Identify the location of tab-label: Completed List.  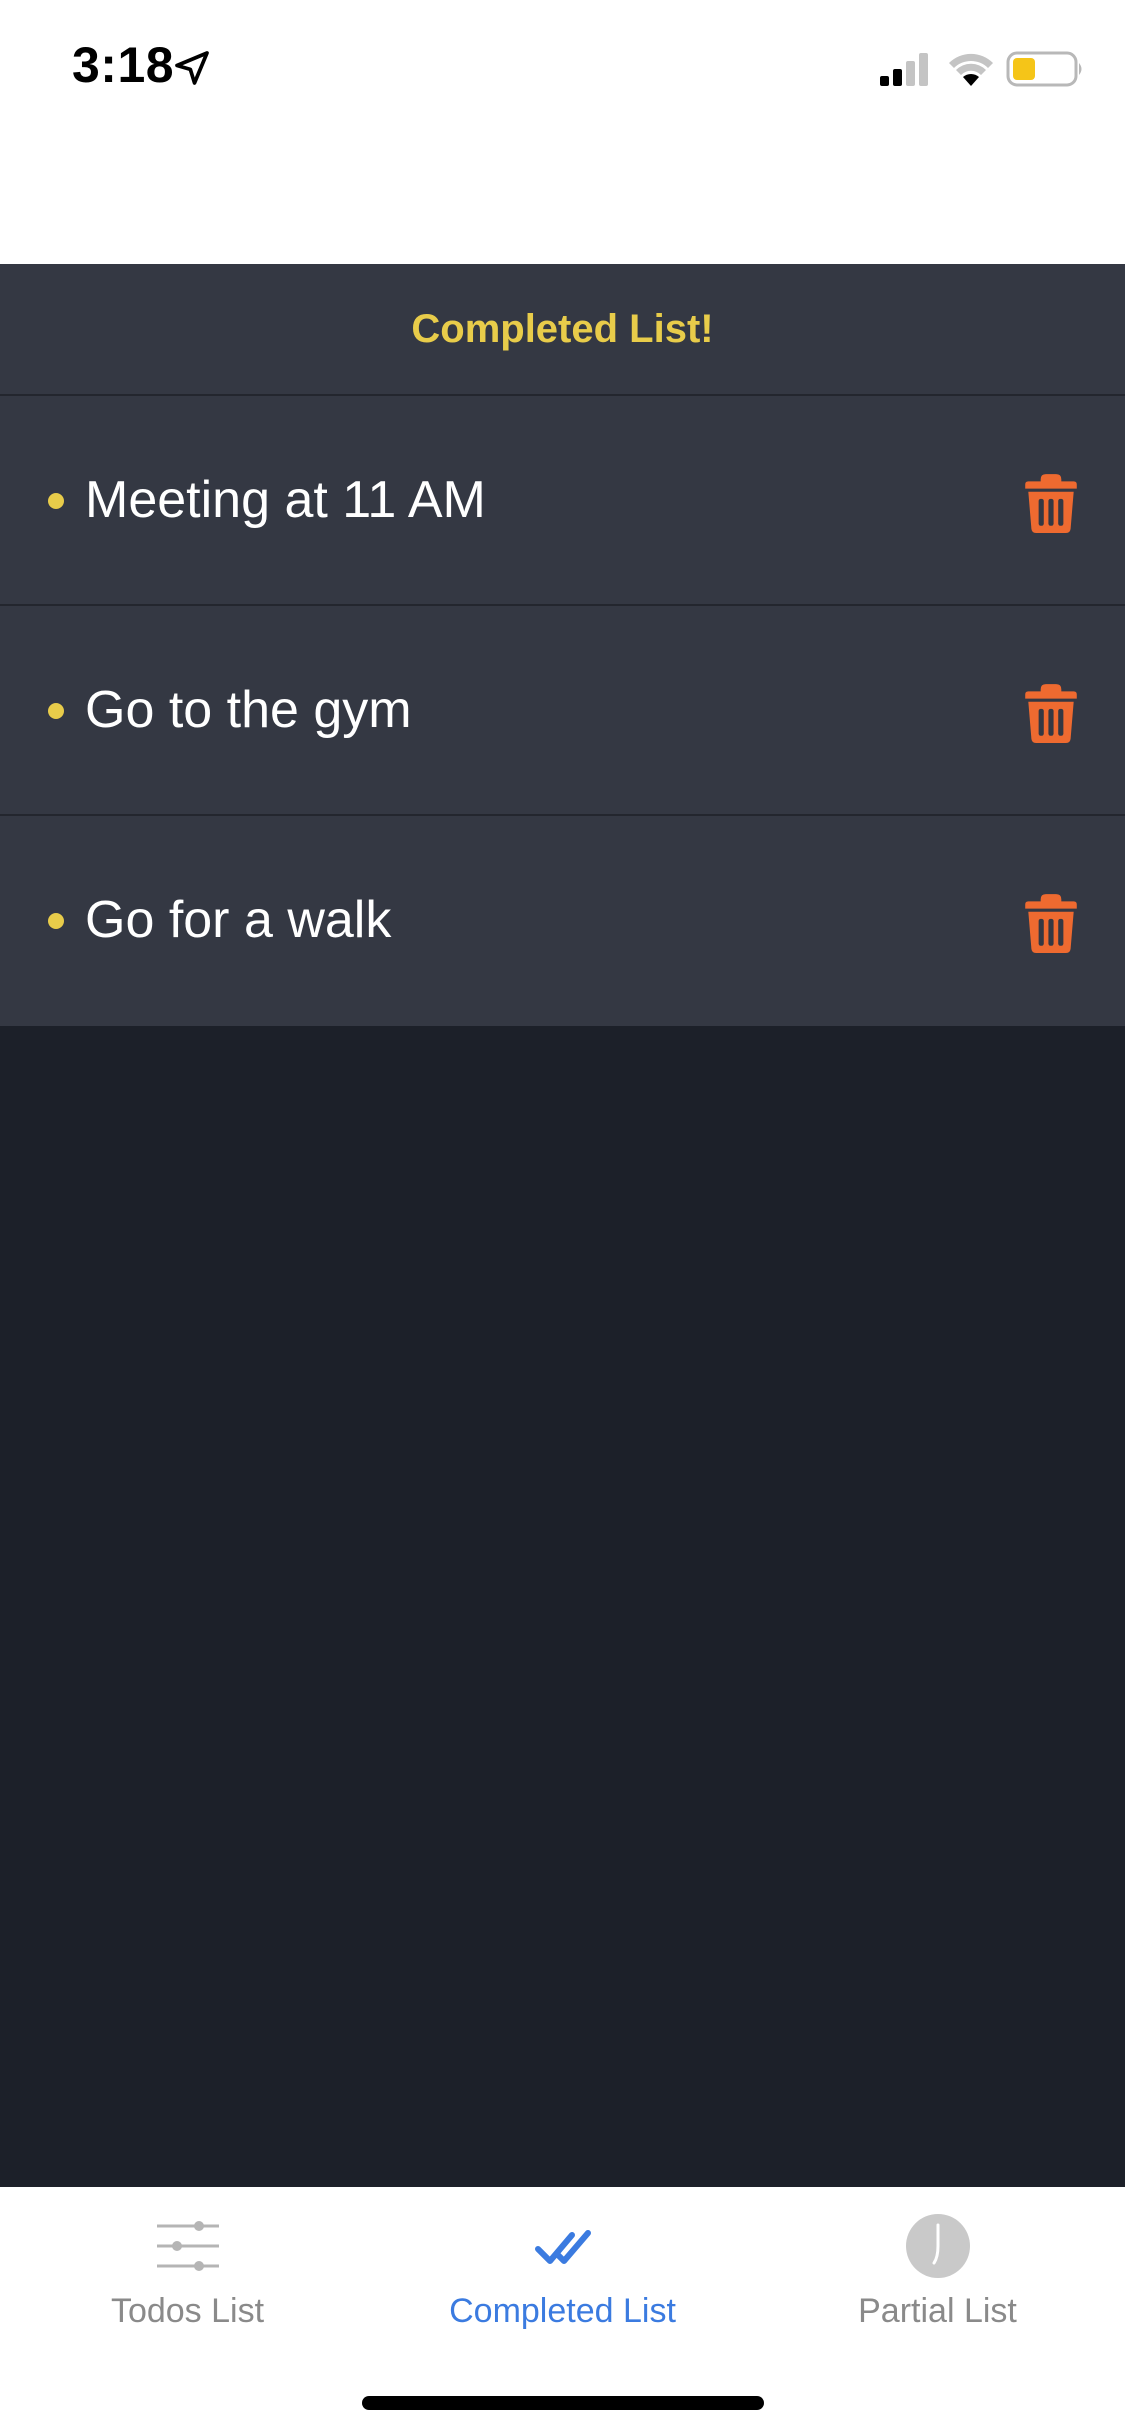
(562, 2311).